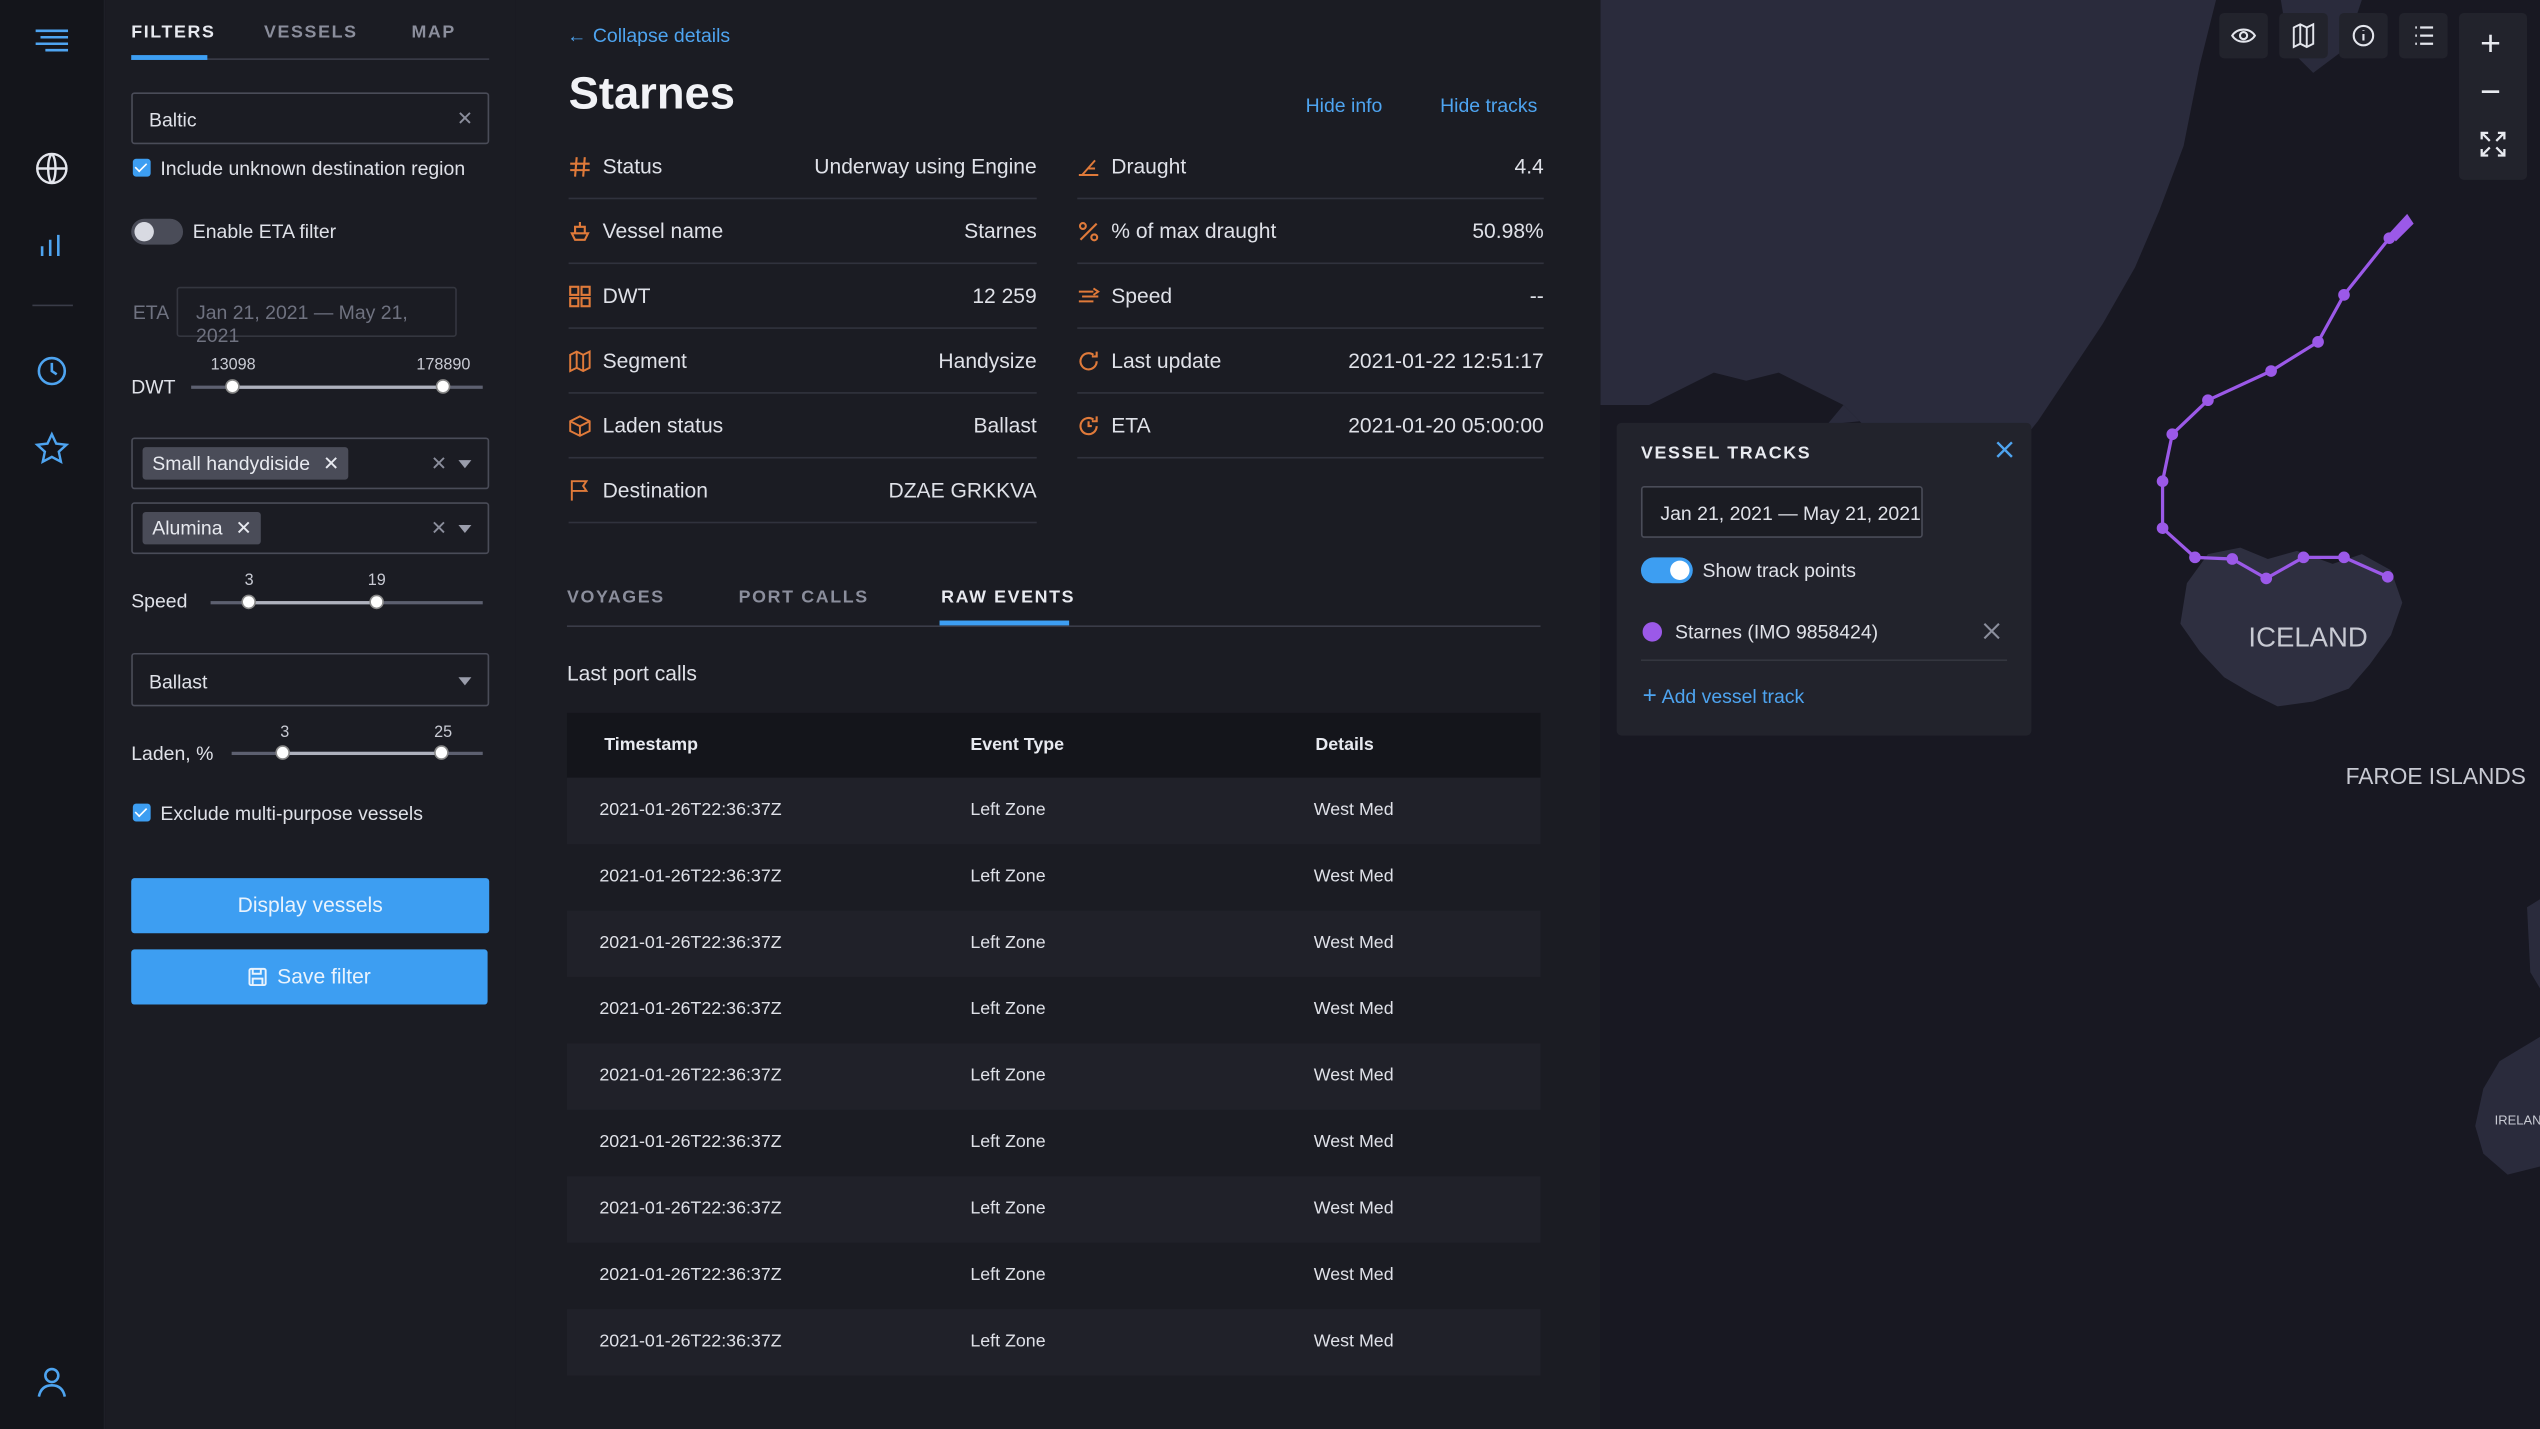 Image resolution: width=2540 pixels, height=1429 pixels. I want to click on filter-tabs: FILTERS VESSELS MAP, so click(310, 30).